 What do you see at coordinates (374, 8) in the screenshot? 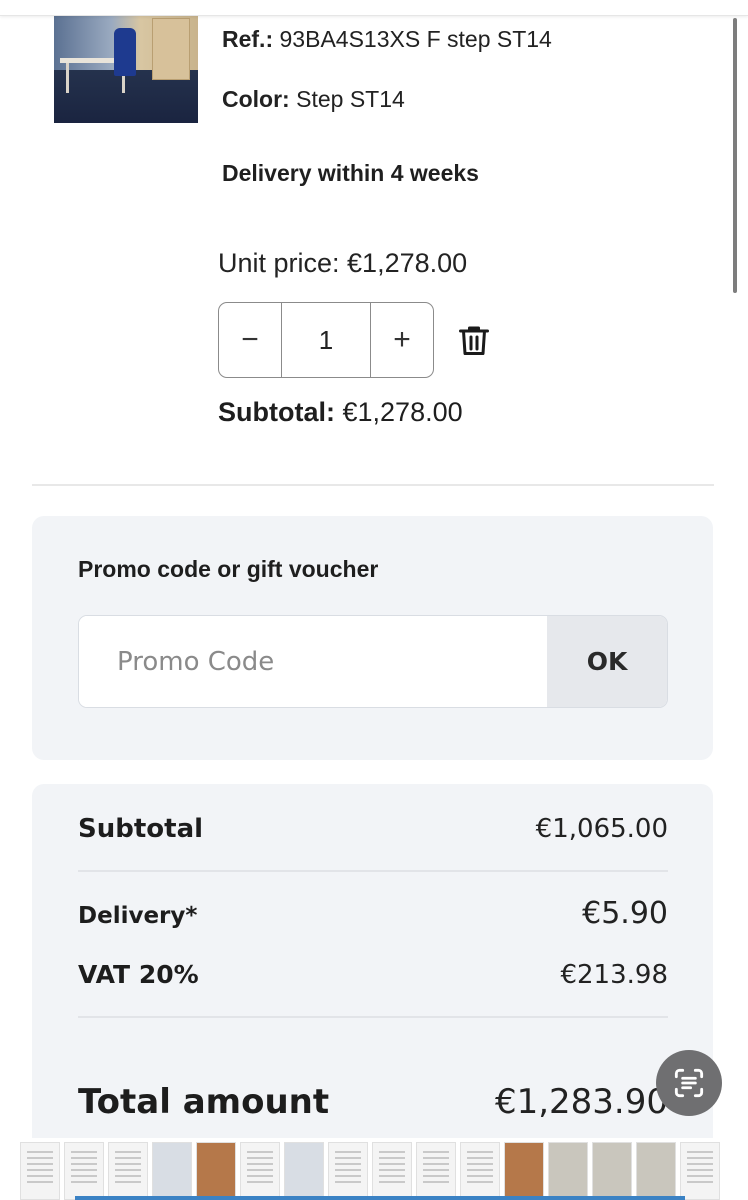
I see `top-header-edge` at bounding box center [374, 8].